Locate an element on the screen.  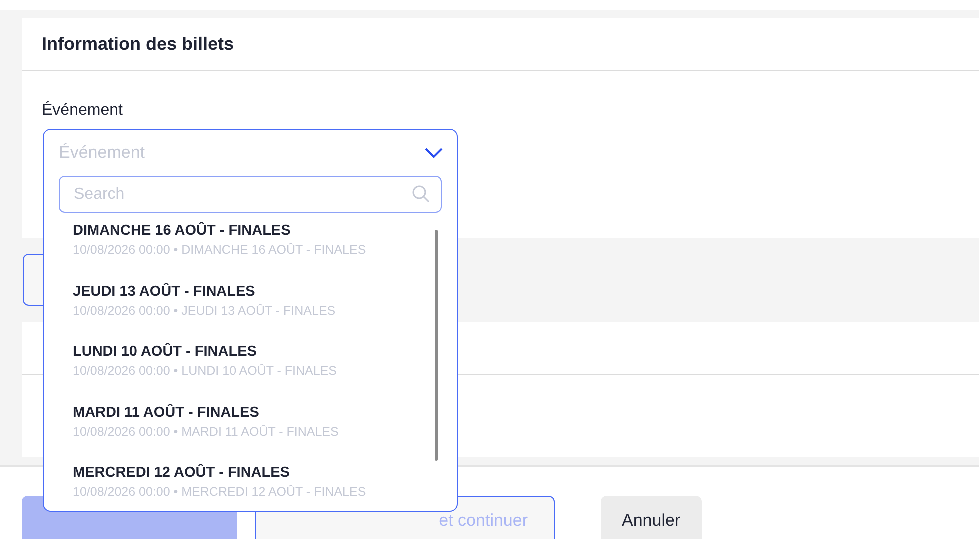
option-subtitle: 10/08/2026 00:00 • LUNDI 10 AOÛT - FINALES is located at coordinates (205, 371).